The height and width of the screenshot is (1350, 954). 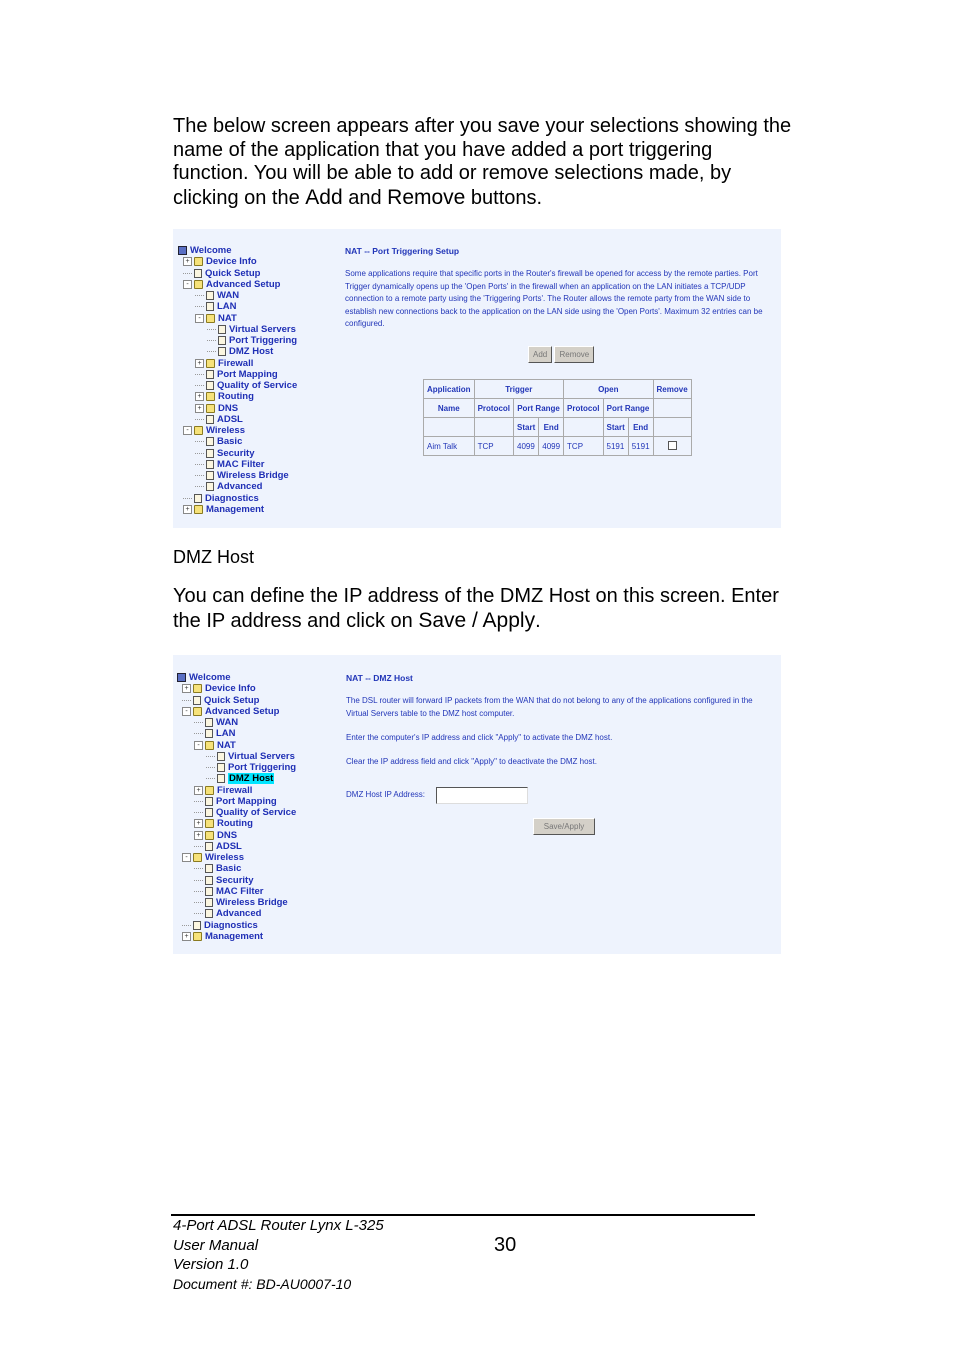 I want to click on tree-item-label: Port Mapping, so click(x=247, y=374).